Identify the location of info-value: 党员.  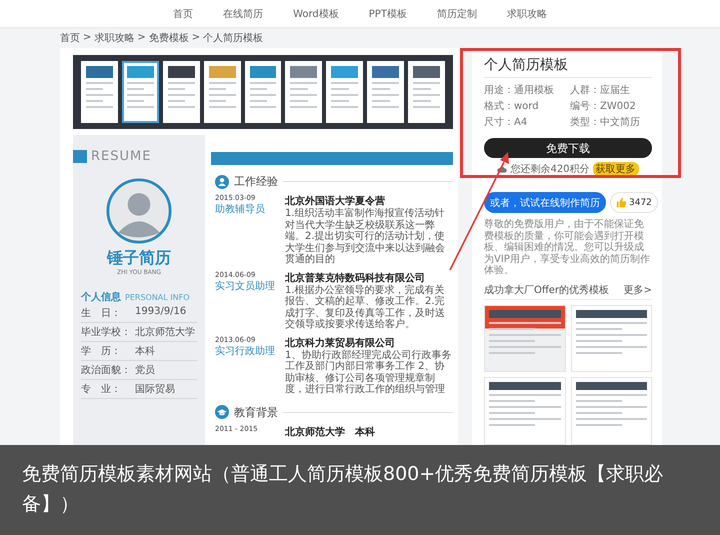
(145, 370).